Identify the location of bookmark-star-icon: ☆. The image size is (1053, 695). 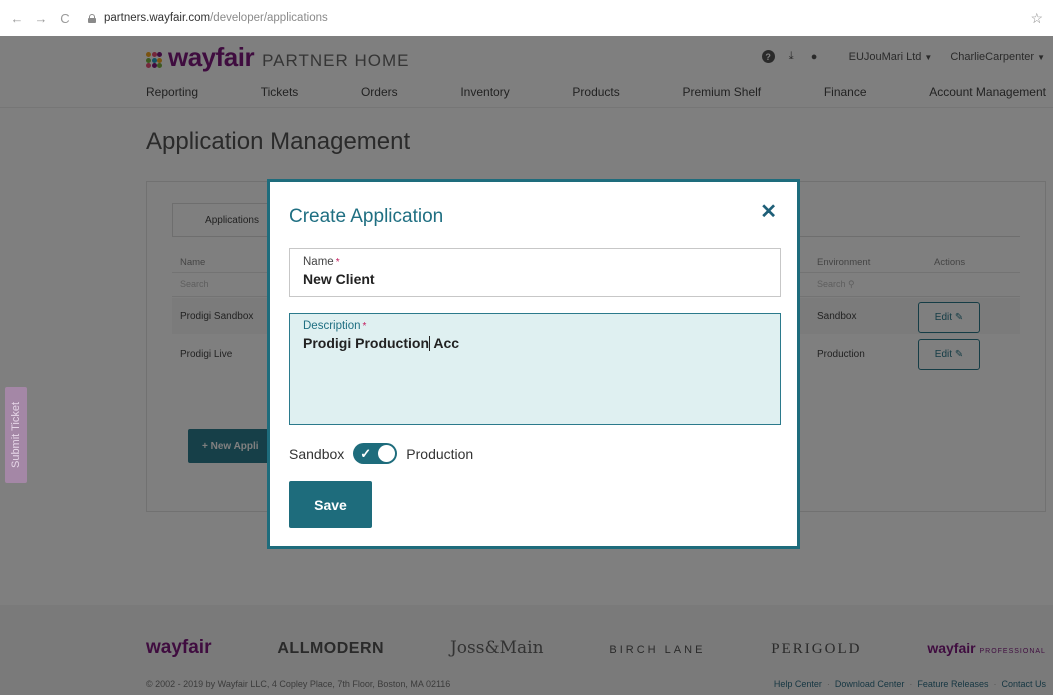
(1036, 18).